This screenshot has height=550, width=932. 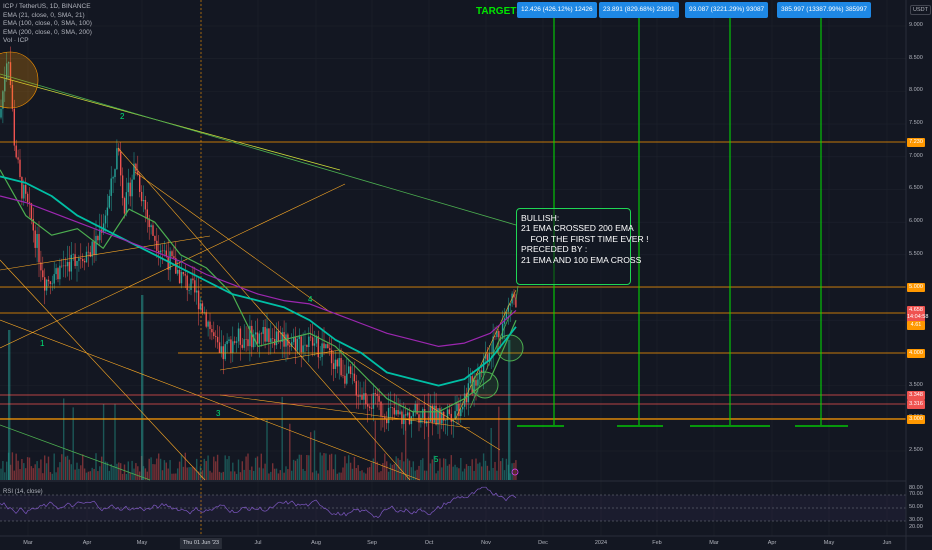 What do you see at coordinates (916, 450) in the screenshot?
I see `y-tick-label: 2.500` at bounding box center [916, 450].